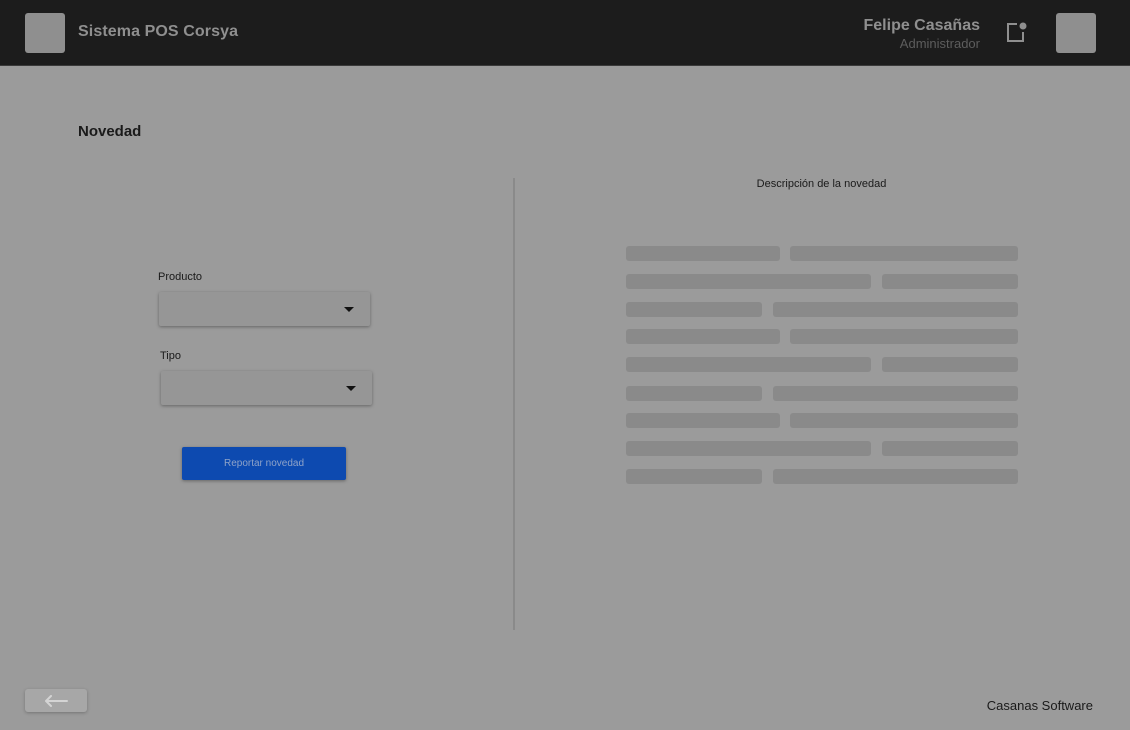 This screenshot has width=1130, height=730. I want to click on producto-label: Producto, so click(180, 277).